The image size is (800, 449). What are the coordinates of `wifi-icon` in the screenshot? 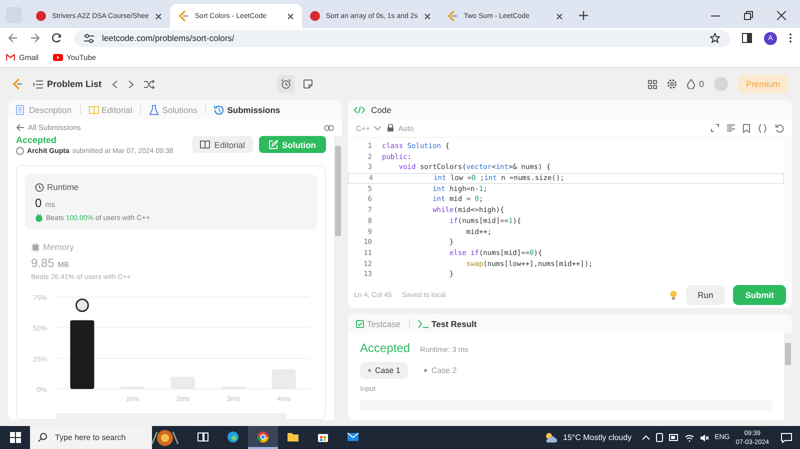 It's located at (689, 438).